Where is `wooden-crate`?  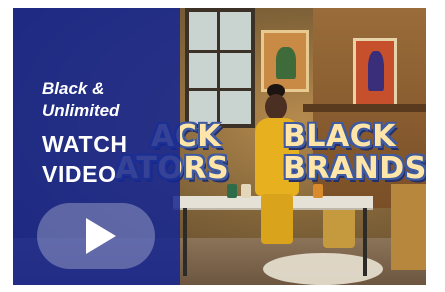
wooden-crate is located at coordinates (408, 227).